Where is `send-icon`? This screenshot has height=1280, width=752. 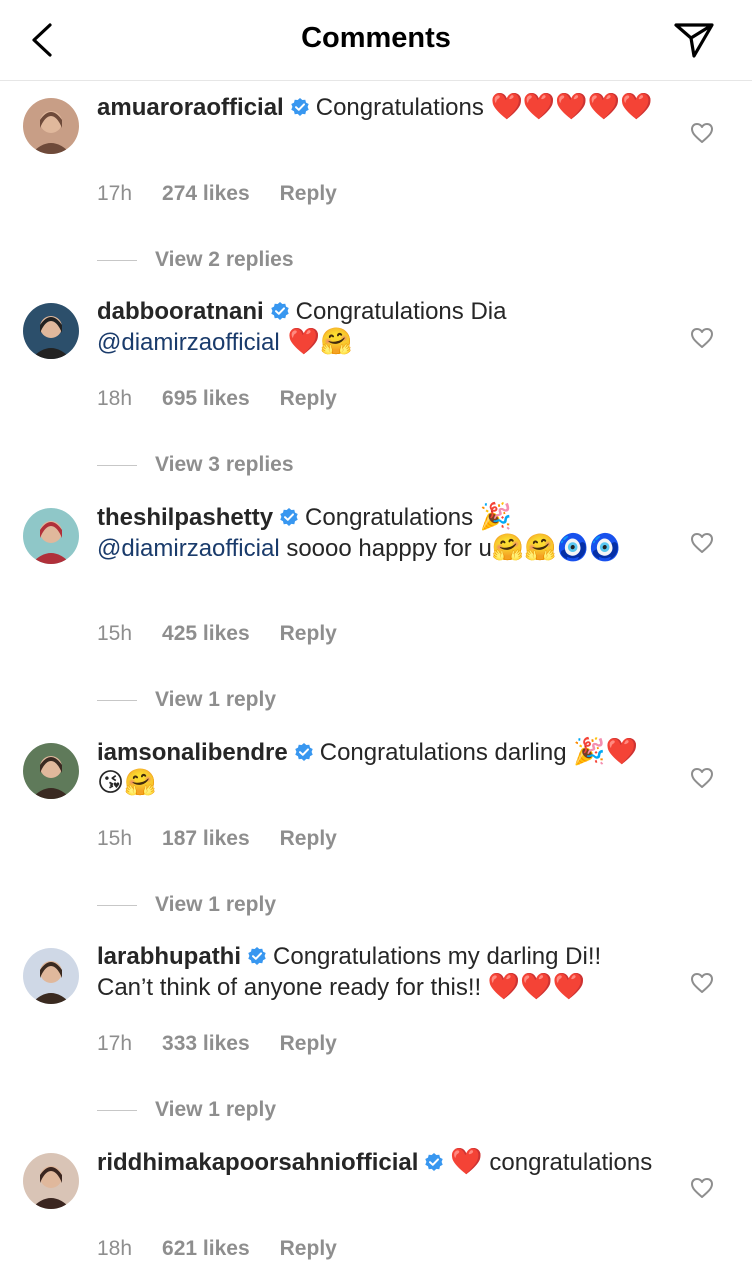
send-icon is located at coordinates (694, 40).